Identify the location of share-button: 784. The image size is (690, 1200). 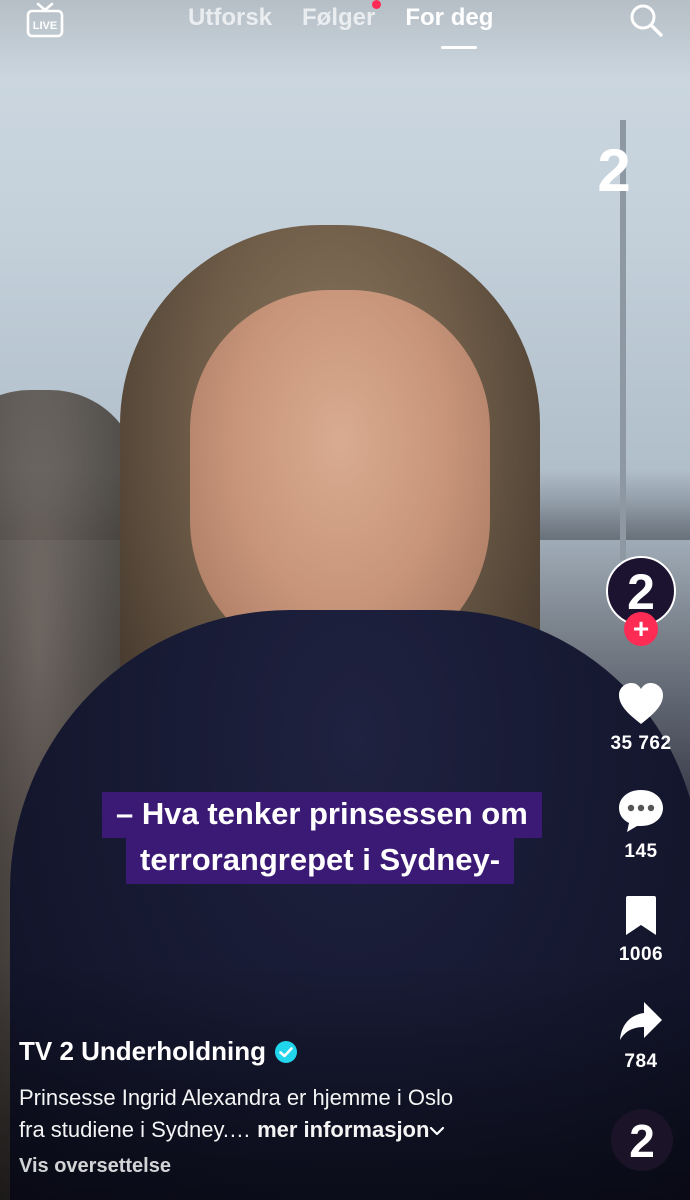
(641, 1036).